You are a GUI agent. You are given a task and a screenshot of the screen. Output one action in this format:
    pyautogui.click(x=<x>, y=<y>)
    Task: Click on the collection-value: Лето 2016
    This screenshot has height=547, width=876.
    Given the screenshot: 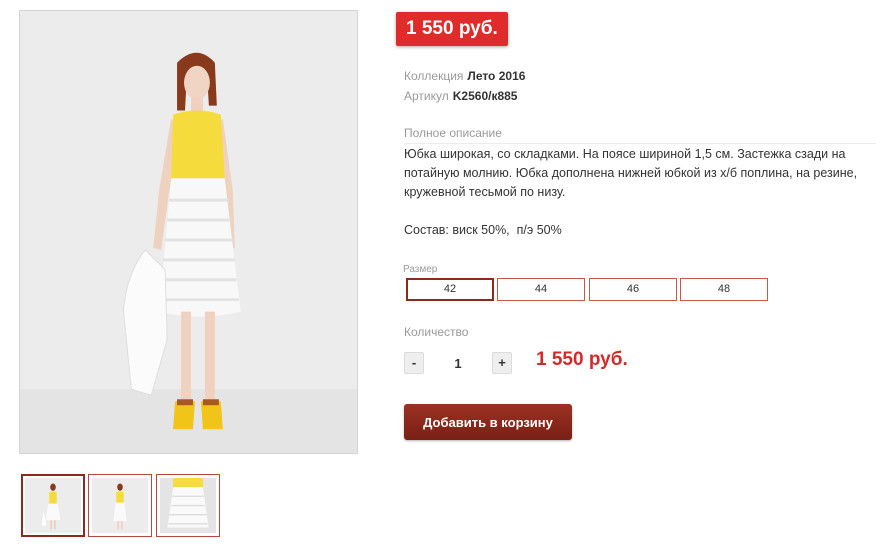 What is the action you would take?
    pyautogui.click(x=496, y=76)
    